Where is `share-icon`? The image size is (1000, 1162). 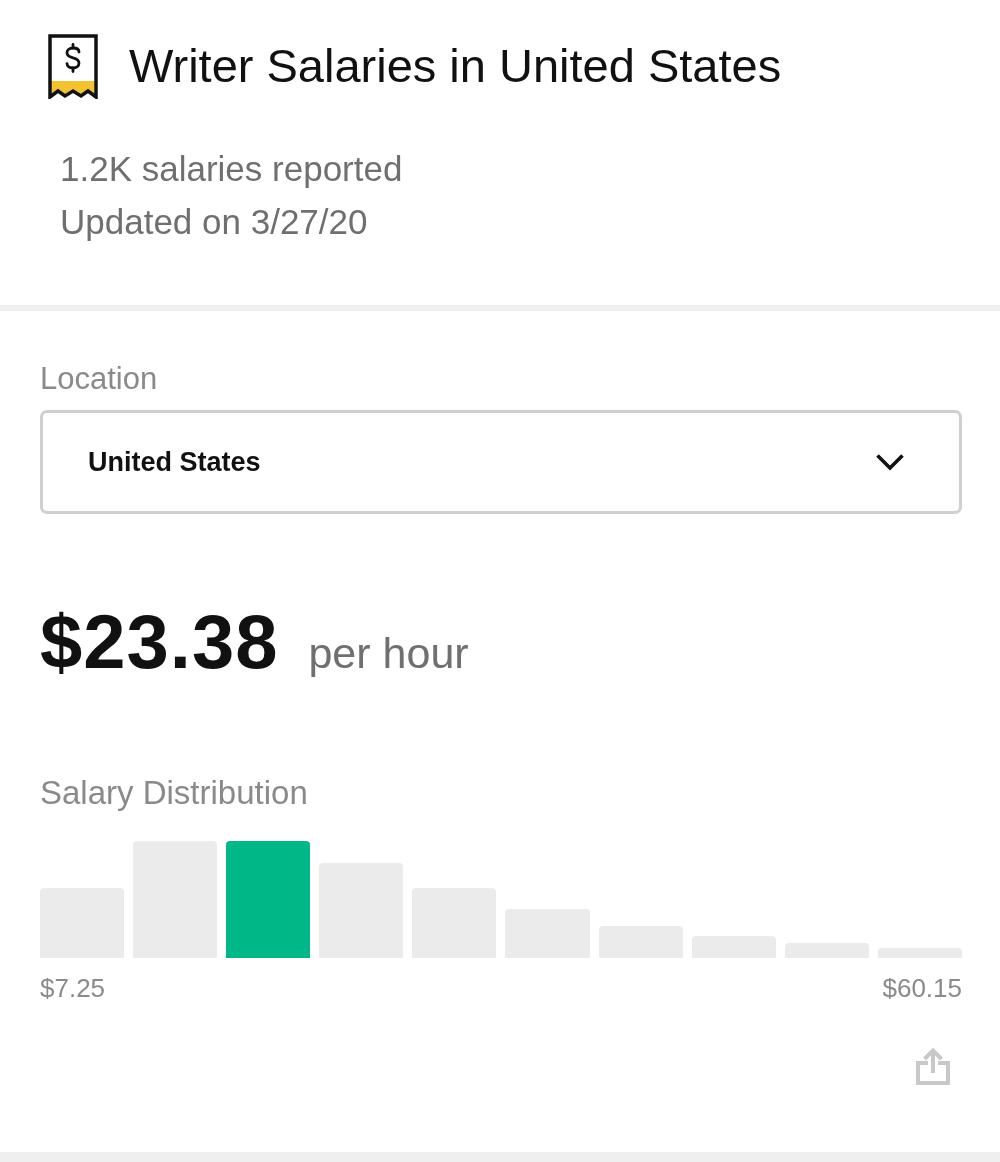 share-icon is located at coordinates (933, 1066).